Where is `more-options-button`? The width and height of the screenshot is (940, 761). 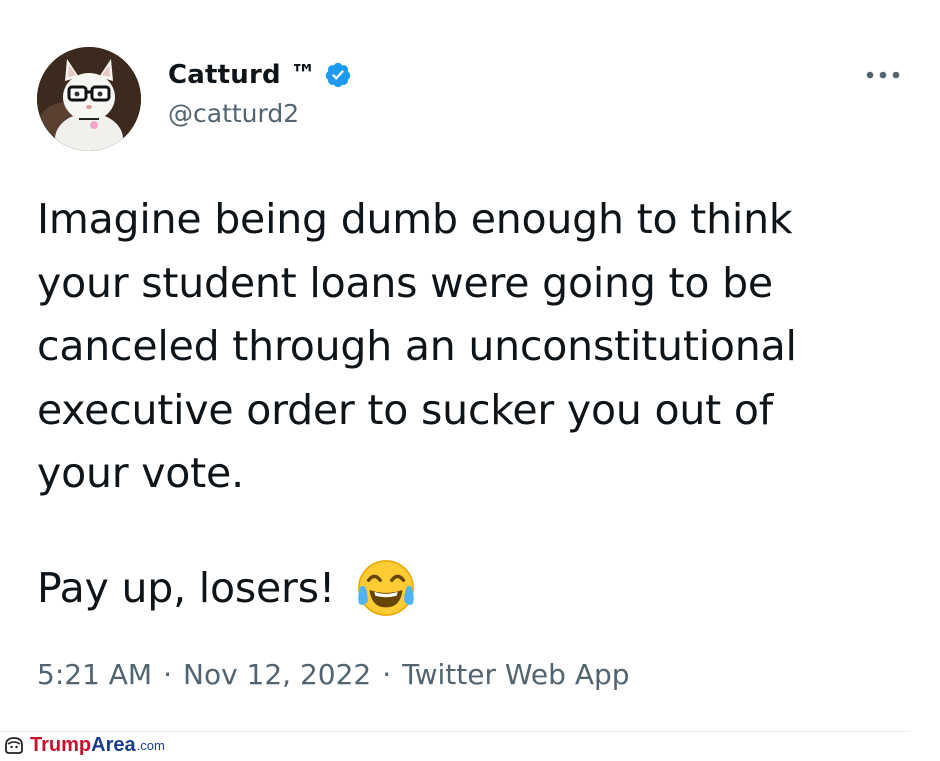
more-options-button is located at coordinates (883, 75).